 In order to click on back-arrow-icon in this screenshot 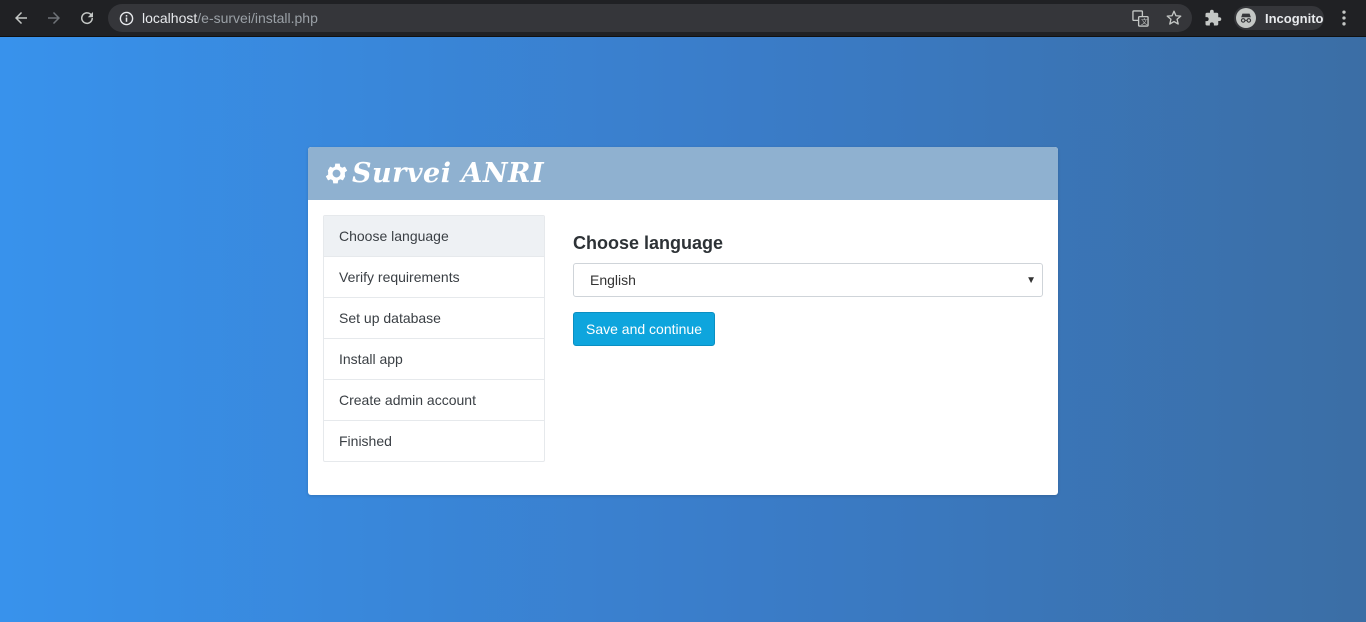, I will do `click(21, 18)`.